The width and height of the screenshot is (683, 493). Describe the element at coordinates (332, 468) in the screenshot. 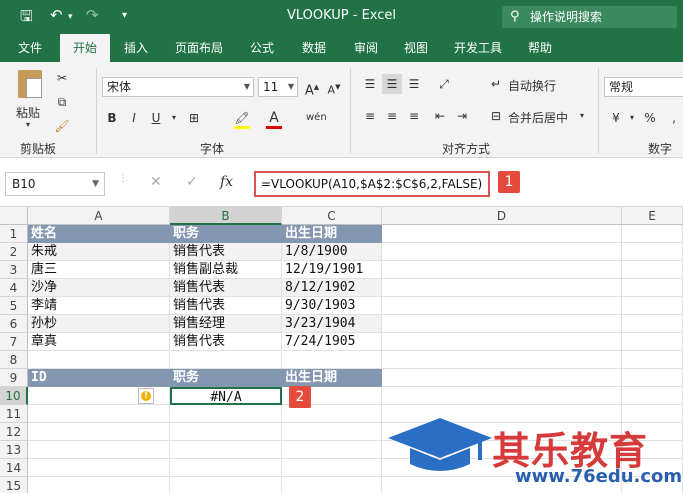

I see `cell-c14` at that location.